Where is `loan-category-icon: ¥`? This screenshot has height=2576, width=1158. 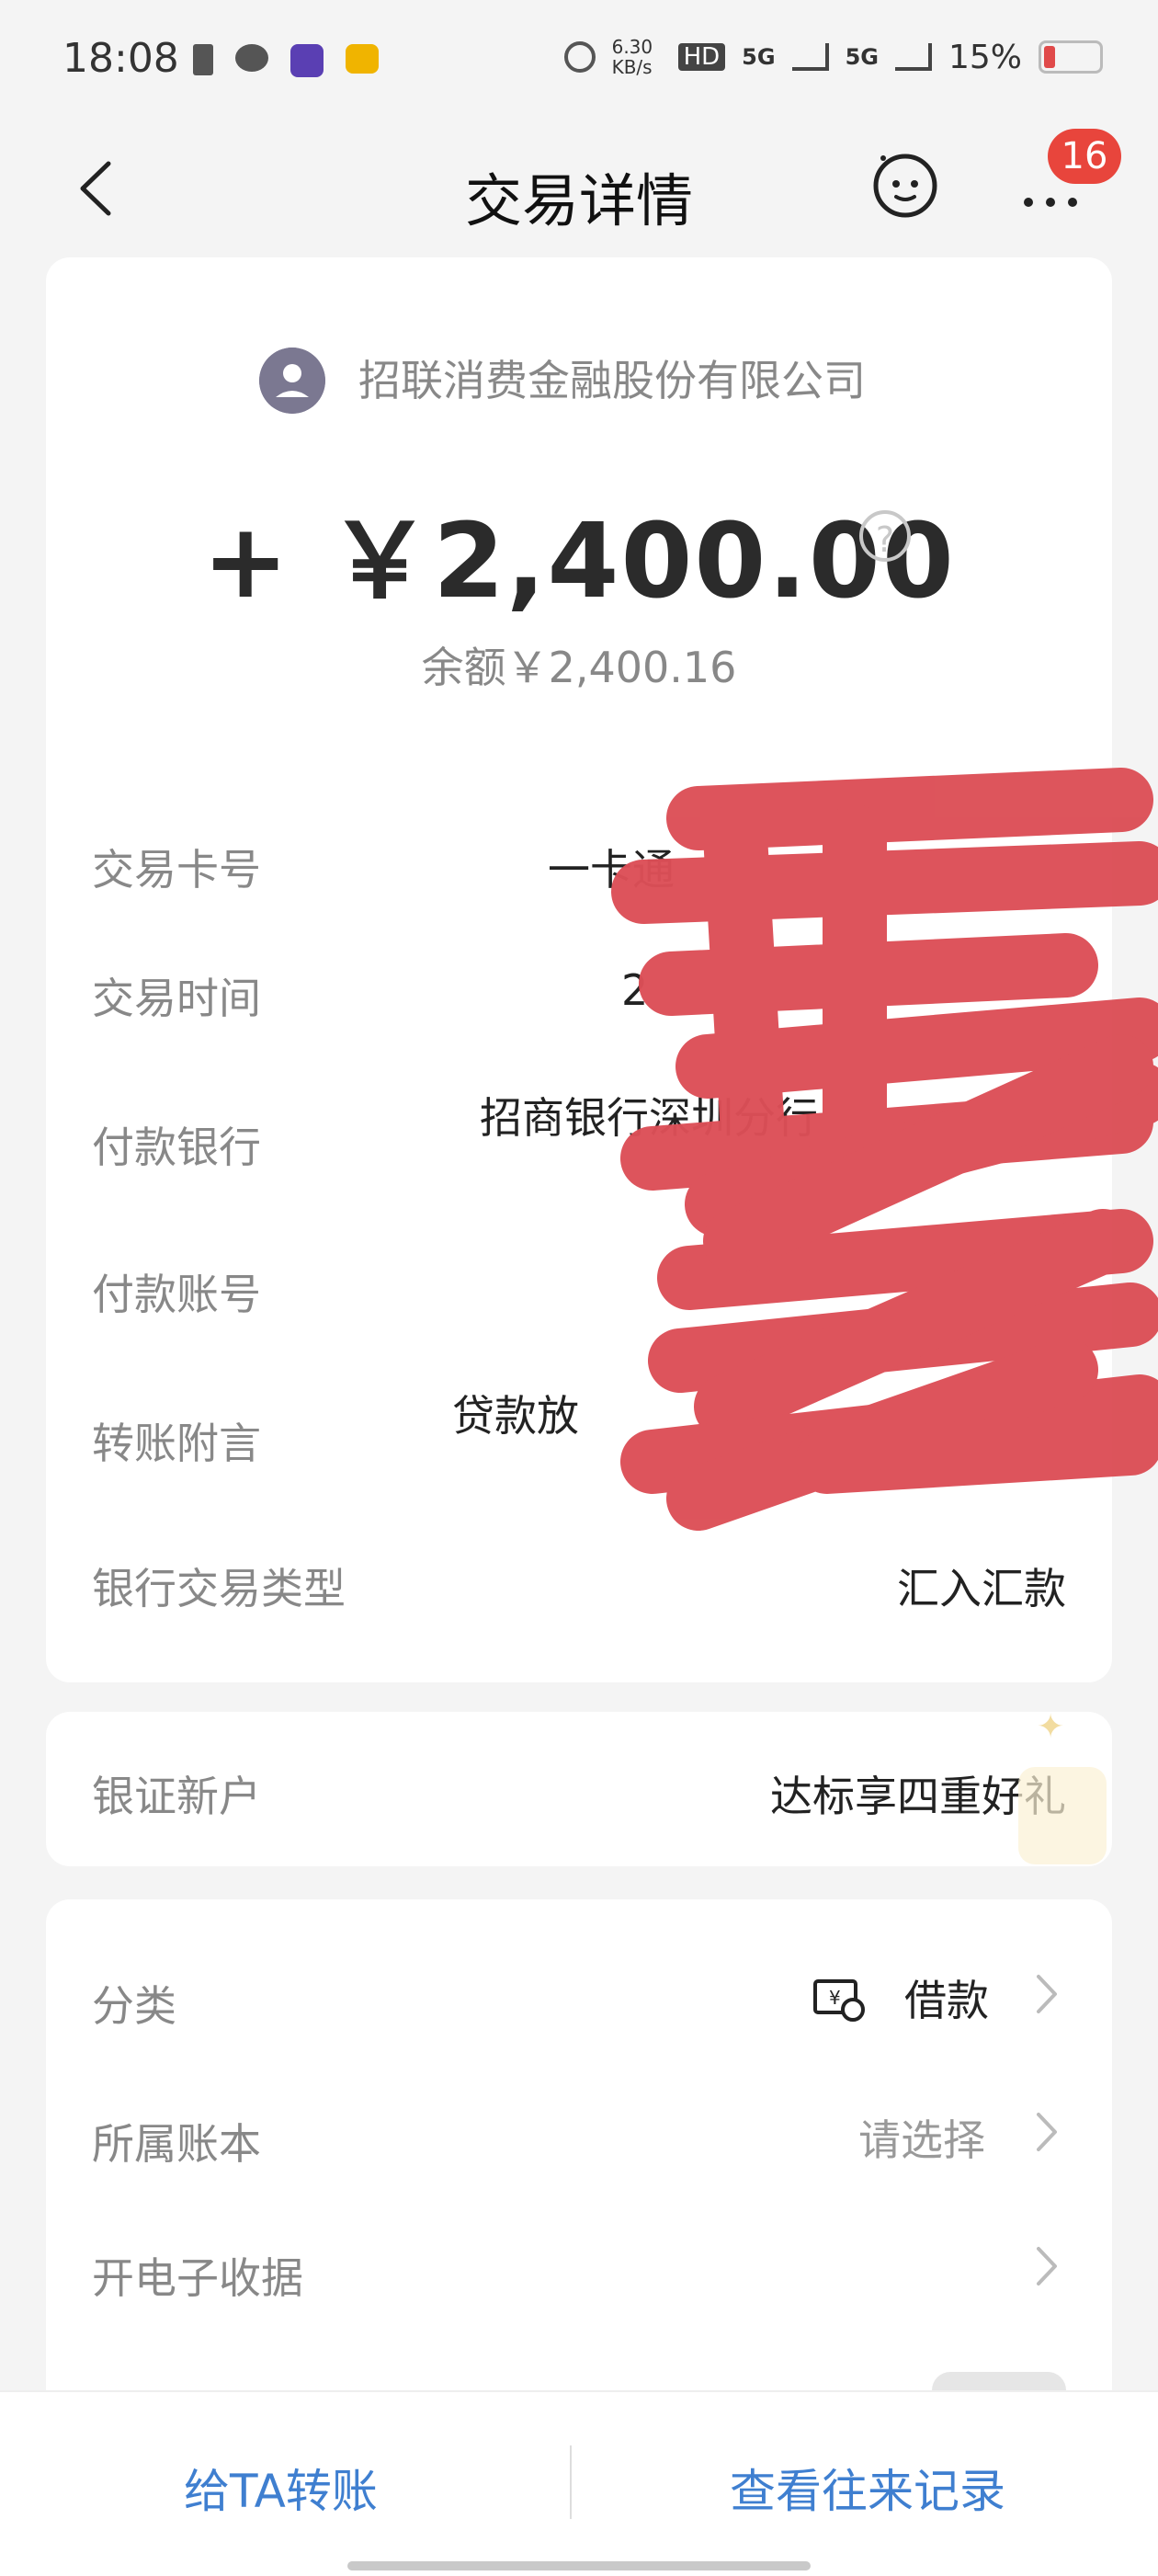
loan-category-icon: ¥ is located at coordinates (839, 2000).